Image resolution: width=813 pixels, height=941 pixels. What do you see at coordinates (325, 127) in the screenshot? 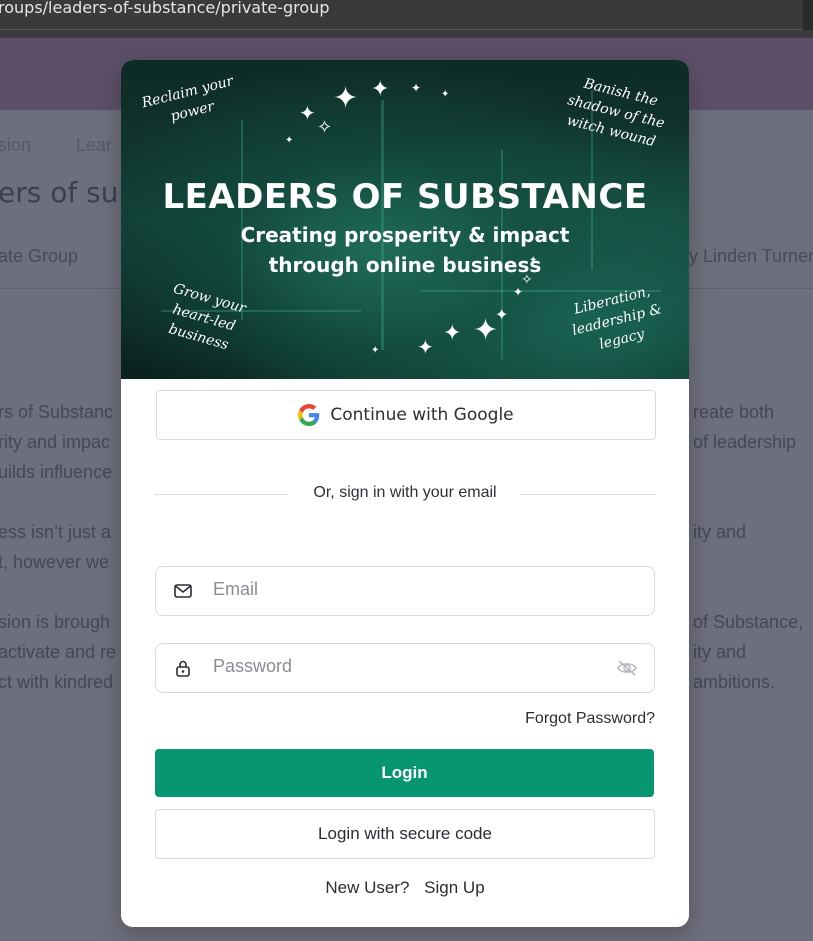
I see `sparkle-icon: ✧` at bounding box center [325, 127].